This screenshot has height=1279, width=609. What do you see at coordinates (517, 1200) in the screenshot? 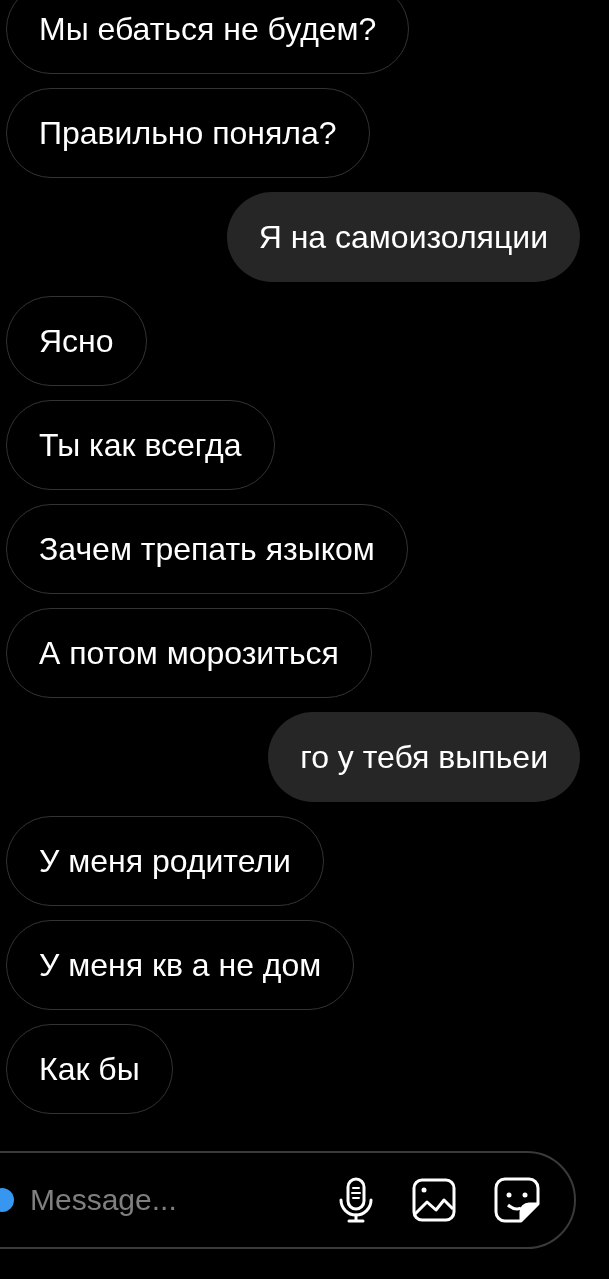
I see `sticker-icon` at bounding box center [517, 1200].